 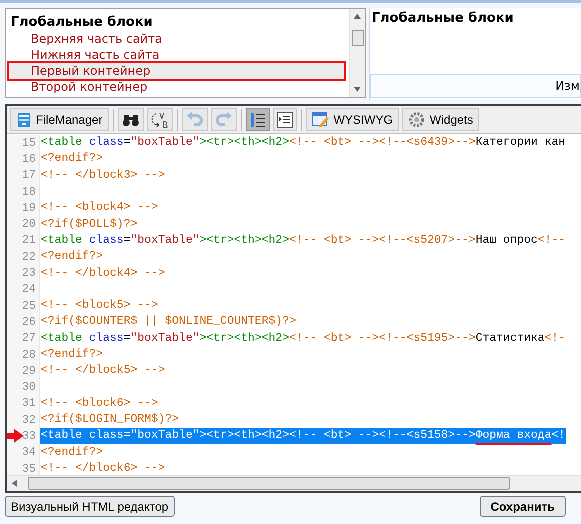 I want to click on replace-button, so click(x=159, y=119).